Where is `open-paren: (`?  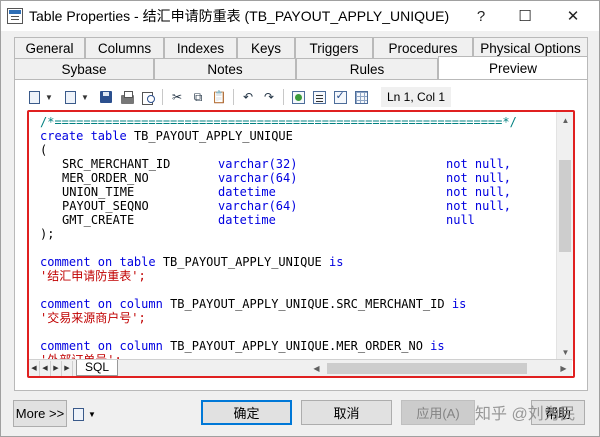 open-paren: ( is located at coordinates (44, 150).